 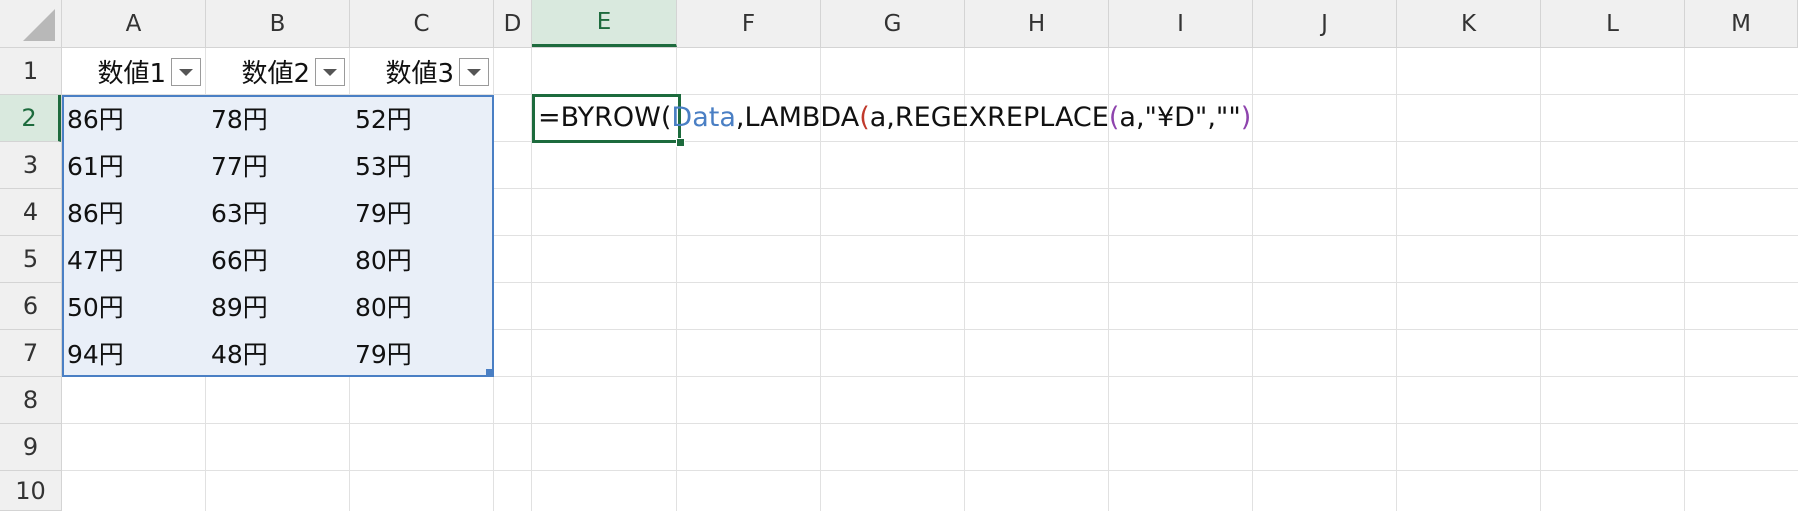 What do you see at coordinates (134, 165) in the screenshot?
I see `table-cell: 61円` at bounding box center [134, 165].